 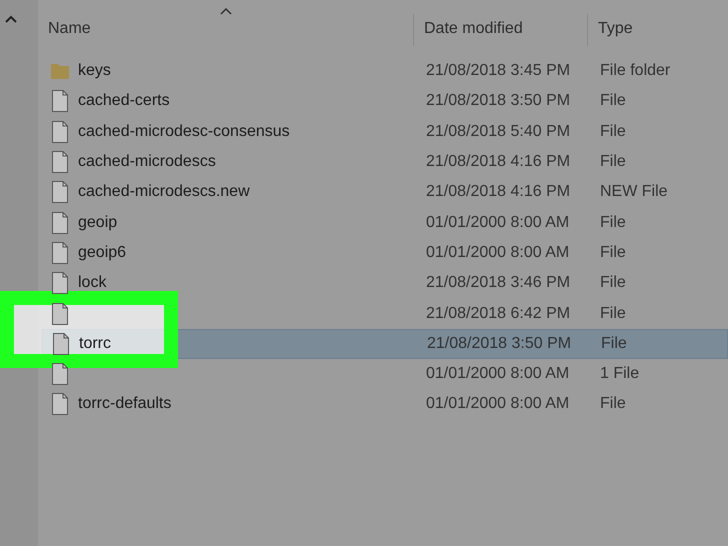 What do you see at coordinates (102, 253) in the screenshot?
I see `file-name: geoip6` at bounding box center [102, 253].